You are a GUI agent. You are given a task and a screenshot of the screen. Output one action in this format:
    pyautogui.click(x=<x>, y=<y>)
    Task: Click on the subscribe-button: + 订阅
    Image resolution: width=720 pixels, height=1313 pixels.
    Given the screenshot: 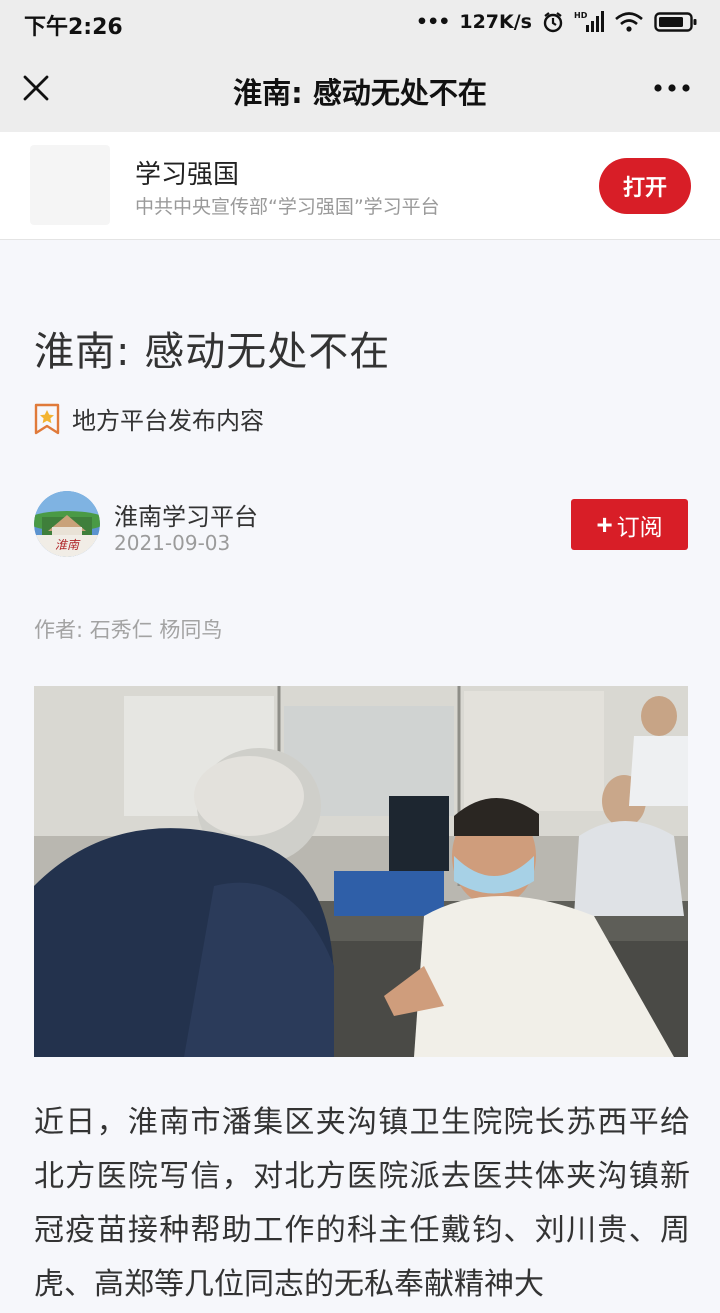 What is the action you would take?
    pyautogui.click(x=629, y=524)
    